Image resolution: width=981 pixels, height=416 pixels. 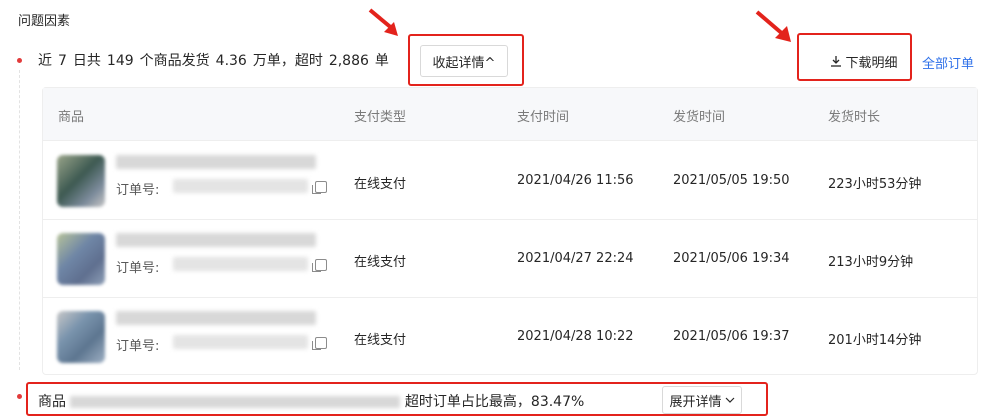 I want to click on summary-text: 个商品发货, so click(x=174, y=61).